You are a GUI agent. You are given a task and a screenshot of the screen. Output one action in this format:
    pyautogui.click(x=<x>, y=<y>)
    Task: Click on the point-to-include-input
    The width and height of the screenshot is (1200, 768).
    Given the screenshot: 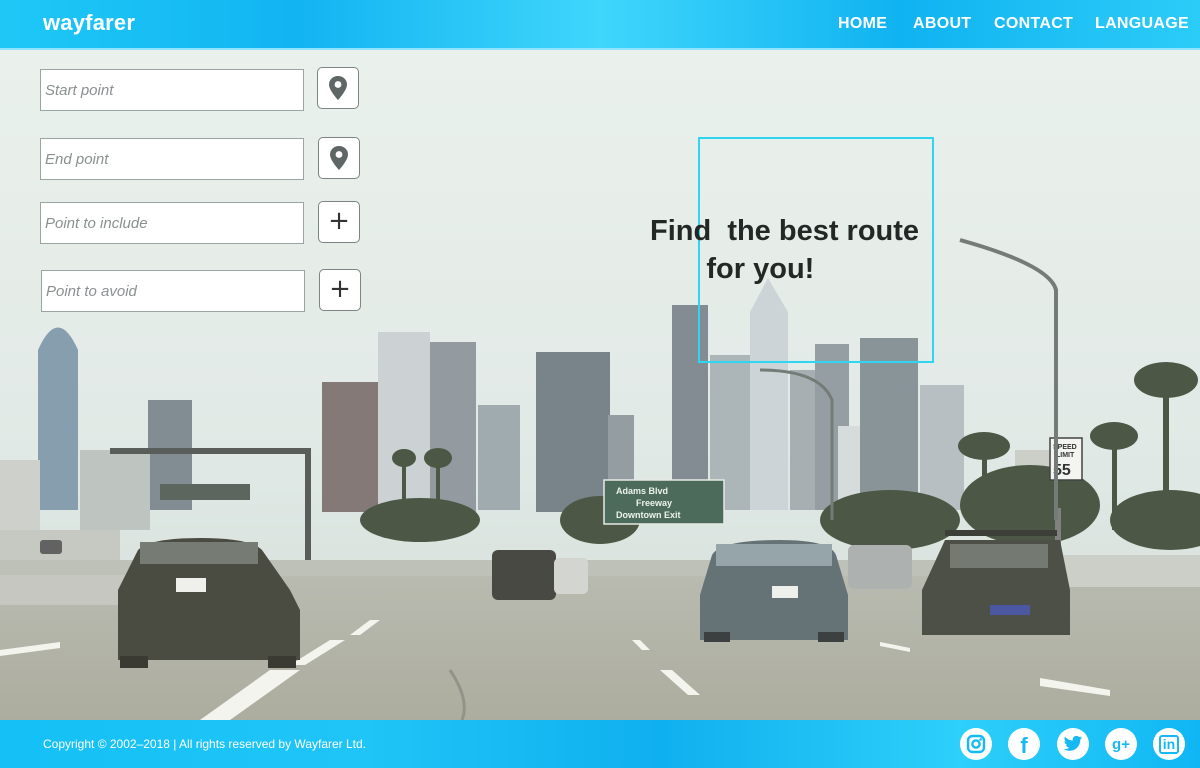 What is the action you would take?
    pyautogui.click(x=172, y=223)
    